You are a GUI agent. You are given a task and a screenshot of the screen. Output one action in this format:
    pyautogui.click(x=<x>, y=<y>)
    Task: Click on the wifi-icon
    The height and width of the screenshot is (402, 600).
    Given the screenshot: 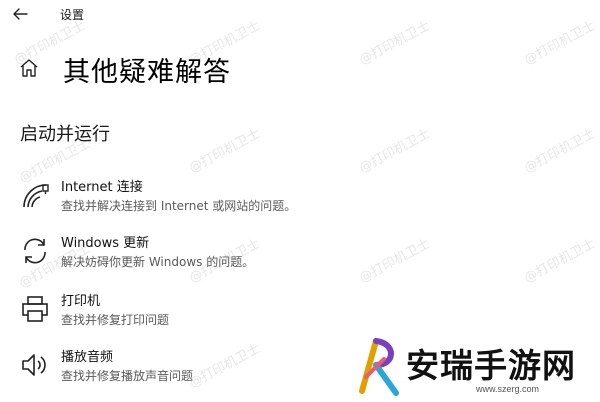 What is the action you would take?
    pyautogui.click(x=35, y=195)
    